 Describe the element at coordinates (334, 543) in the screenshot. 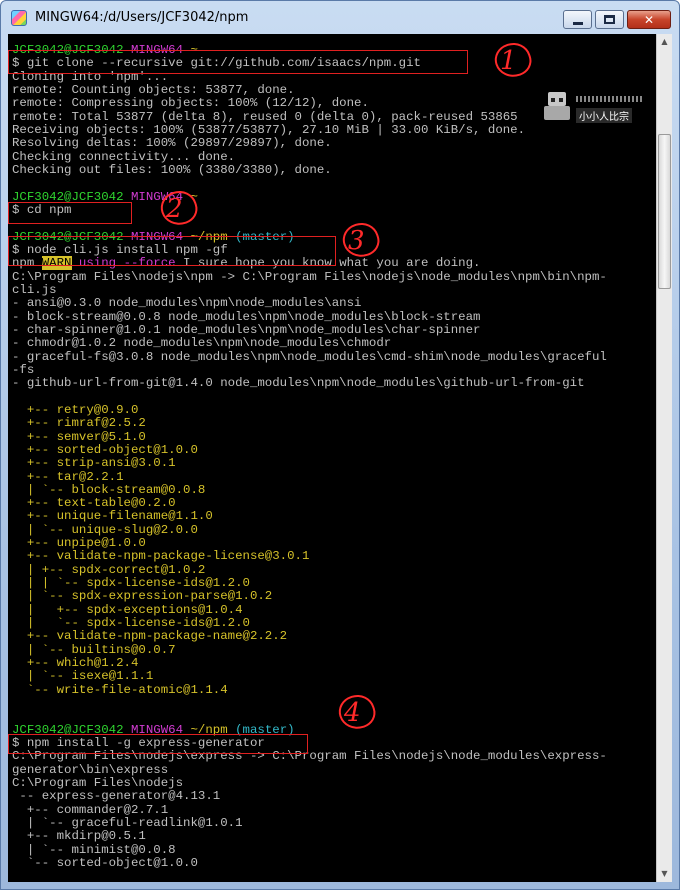

I see `terminal-line: +-- unpipe@1.0.0` at that location.